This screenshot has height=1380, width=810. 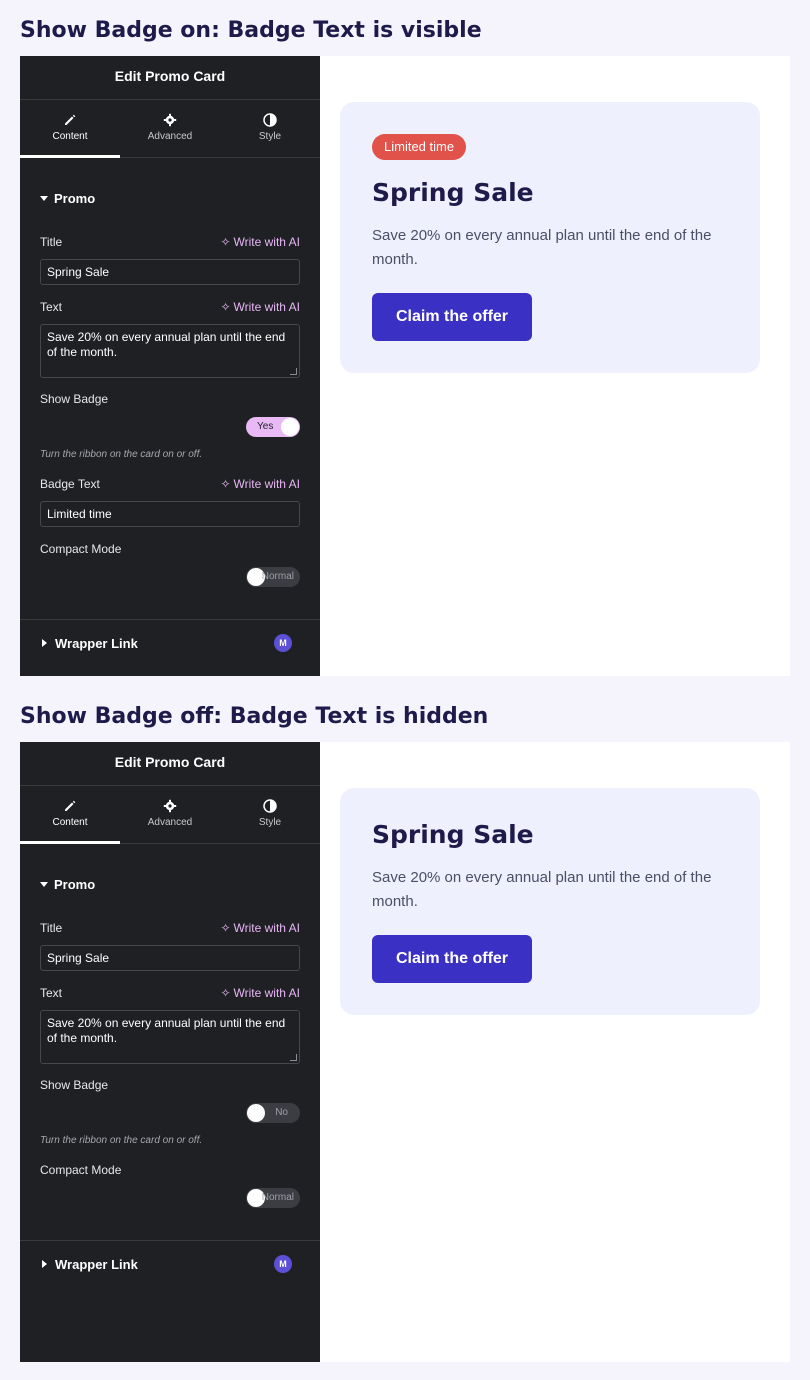 I want to click on pencil-icon, so click(x=70, y=805).